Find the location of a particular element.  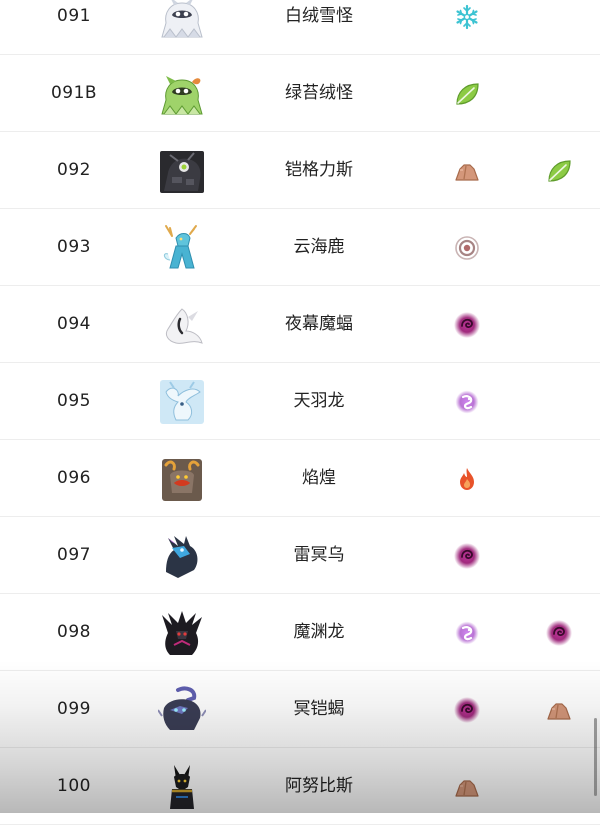

list-row: 091 白绒雪怪 is located at coordinates (300, 27).